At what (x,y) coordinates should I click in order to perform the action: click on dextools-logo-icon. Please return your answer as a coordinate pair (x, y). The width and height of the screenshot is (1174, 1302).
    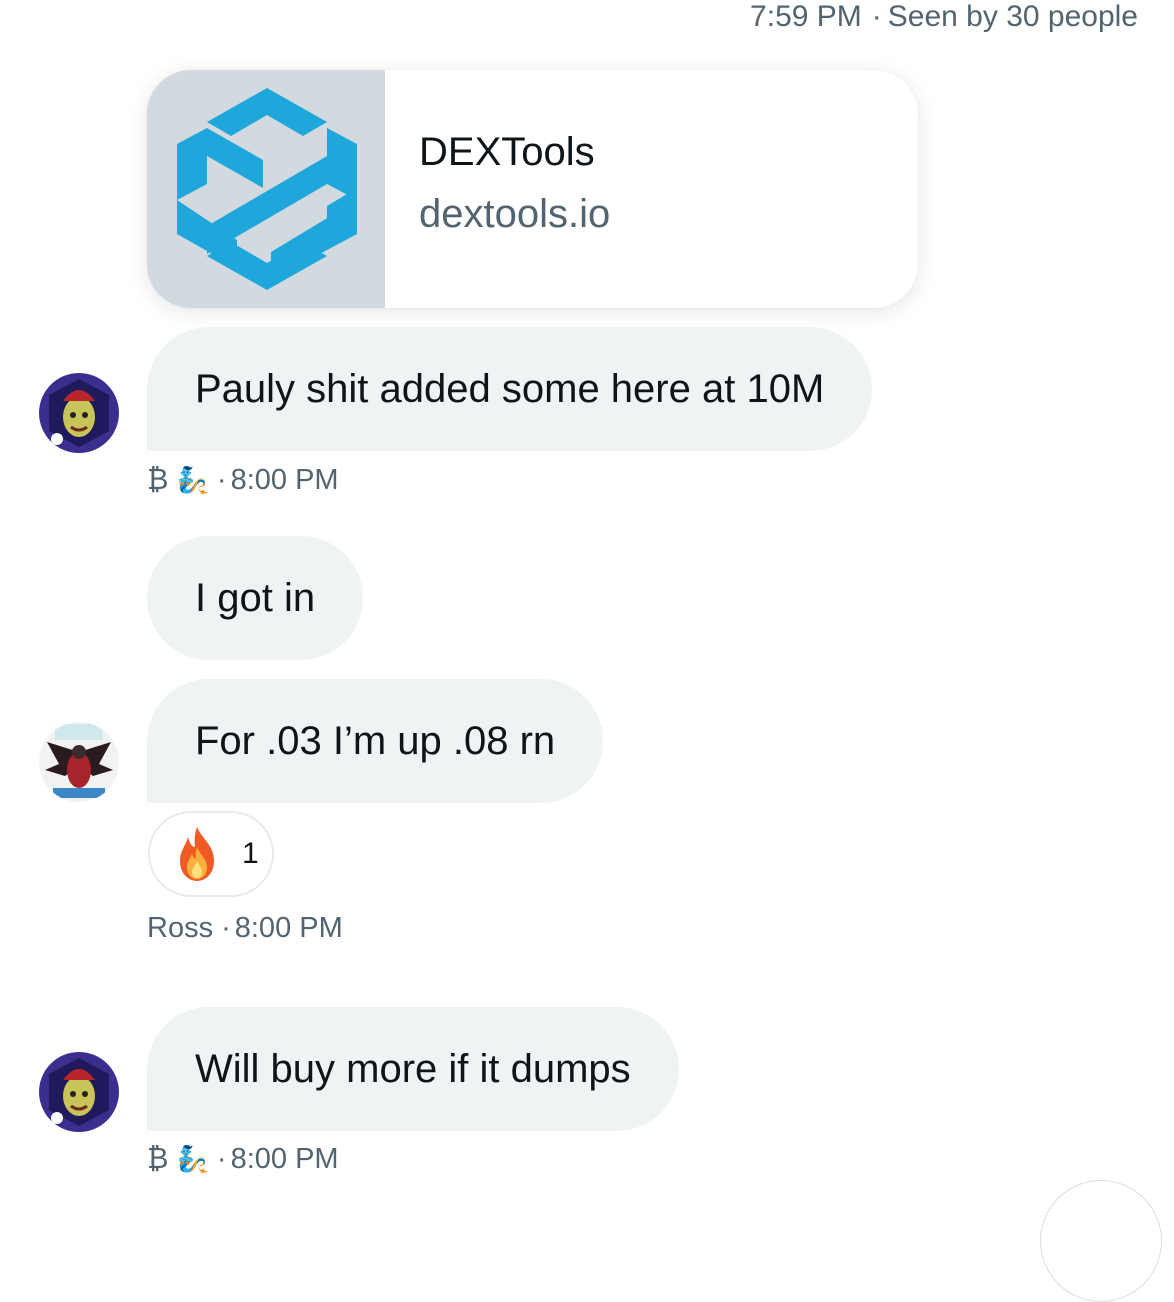
    Looking at the image, I should click on (267, 189).